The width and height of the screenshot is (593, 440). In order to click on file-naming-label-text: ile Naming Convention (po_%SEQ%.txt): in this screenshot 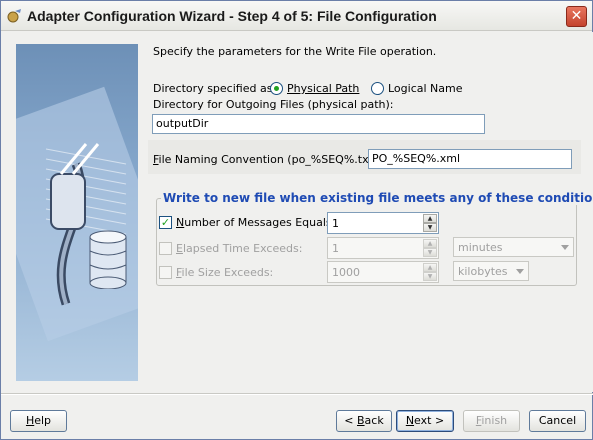, I will do `click(269, 159)`.